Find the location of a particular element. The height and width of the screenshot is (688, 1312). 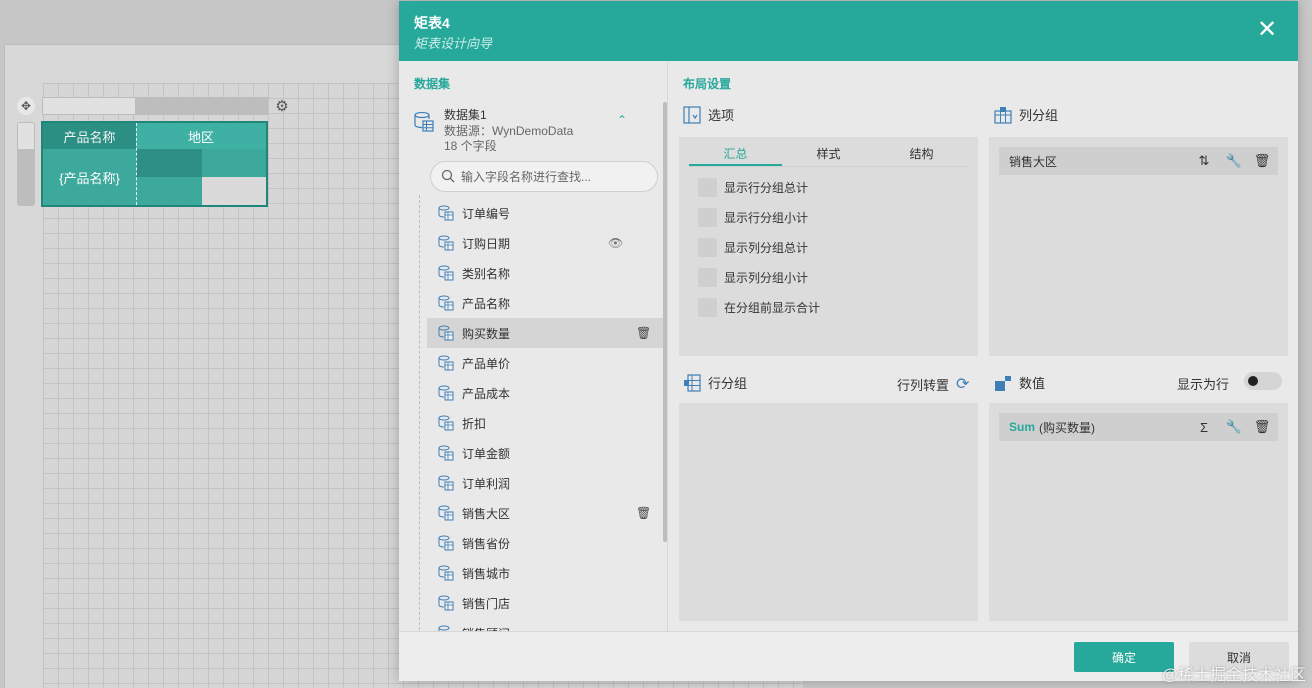

field-label: 订购日期 is located at coordinates (486, 243).